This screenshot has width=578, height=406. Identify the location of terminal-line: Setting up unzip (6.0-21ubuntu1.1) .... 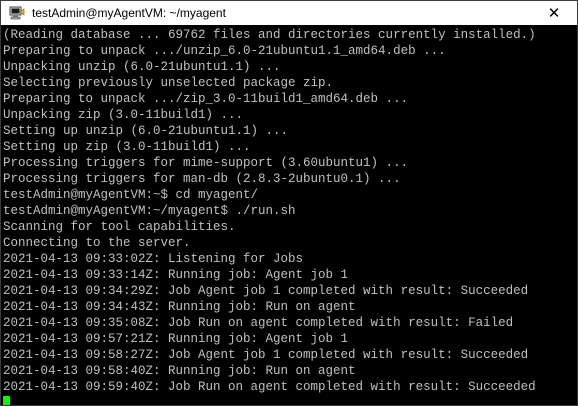
(146, 131).